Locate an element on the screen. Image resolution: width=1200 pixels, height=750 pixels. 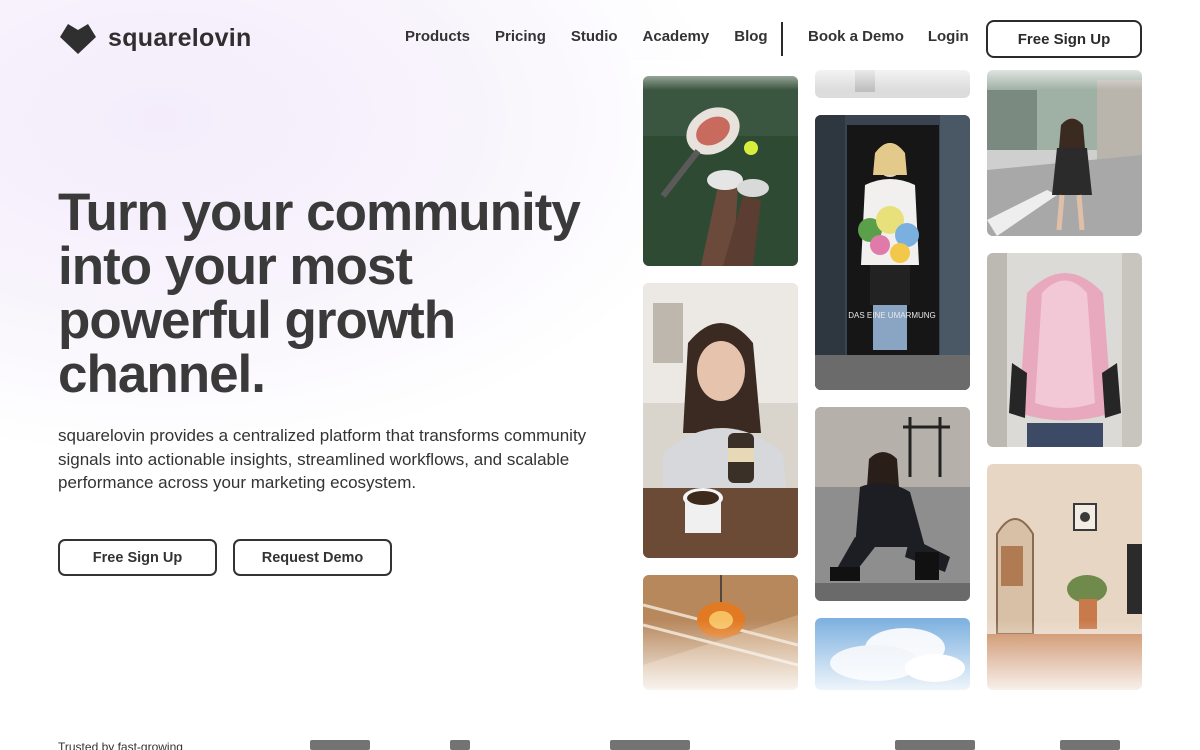
gallery-image-lamp is located at coordinates (720, 632).